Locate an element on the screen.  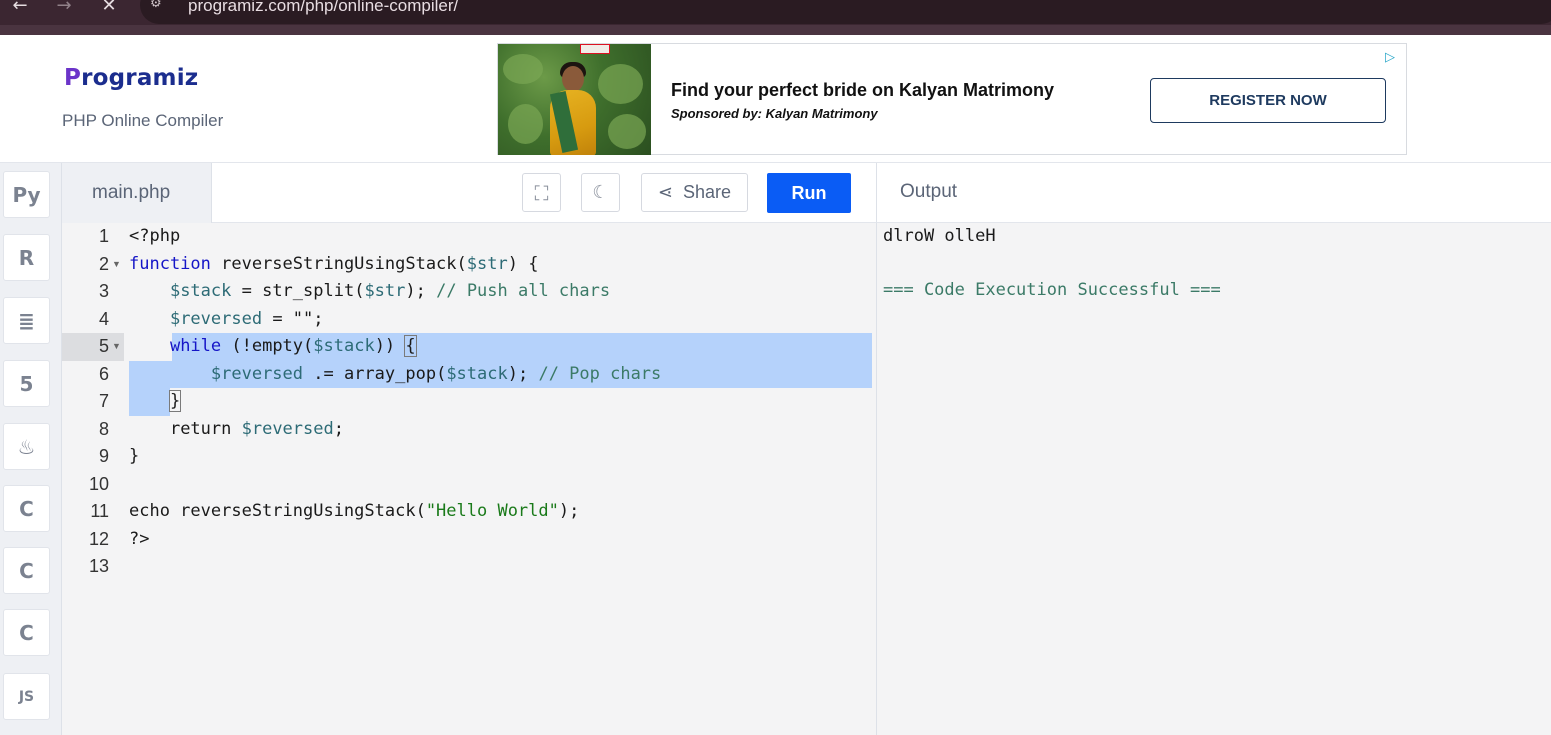
r-icon: R is located at coordinates (26, 257).